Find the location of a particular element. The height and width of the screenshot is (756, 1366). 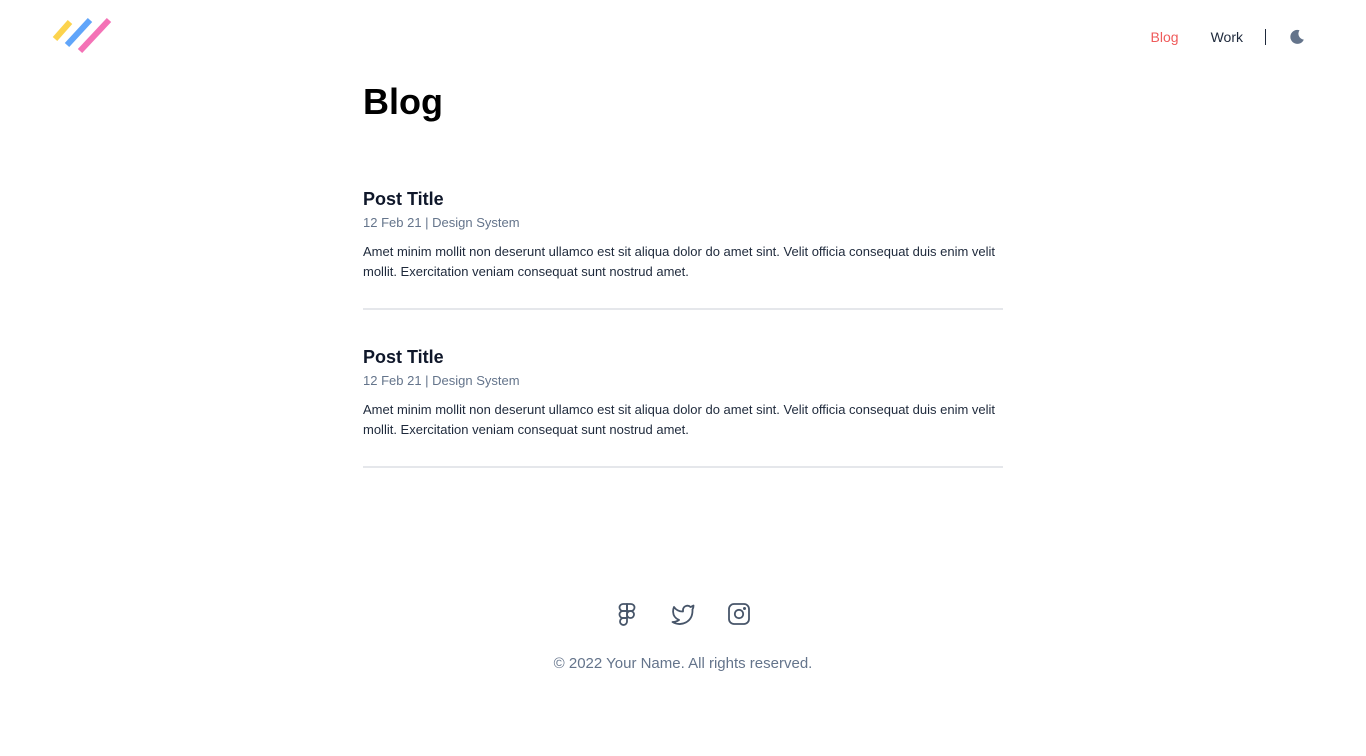

copyright-text: © 2022 Your Name. All rights reserved. is located at coordinates (683, 663).